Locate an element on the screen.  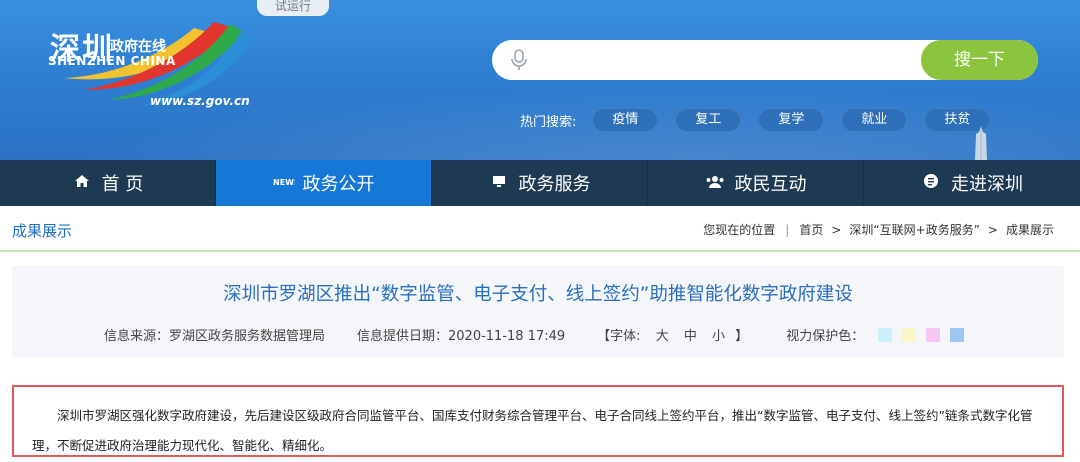
hot-search: 热门搜索: 疫情 复工 复学 就业 扶贫 is located at coordinates (763, 120).